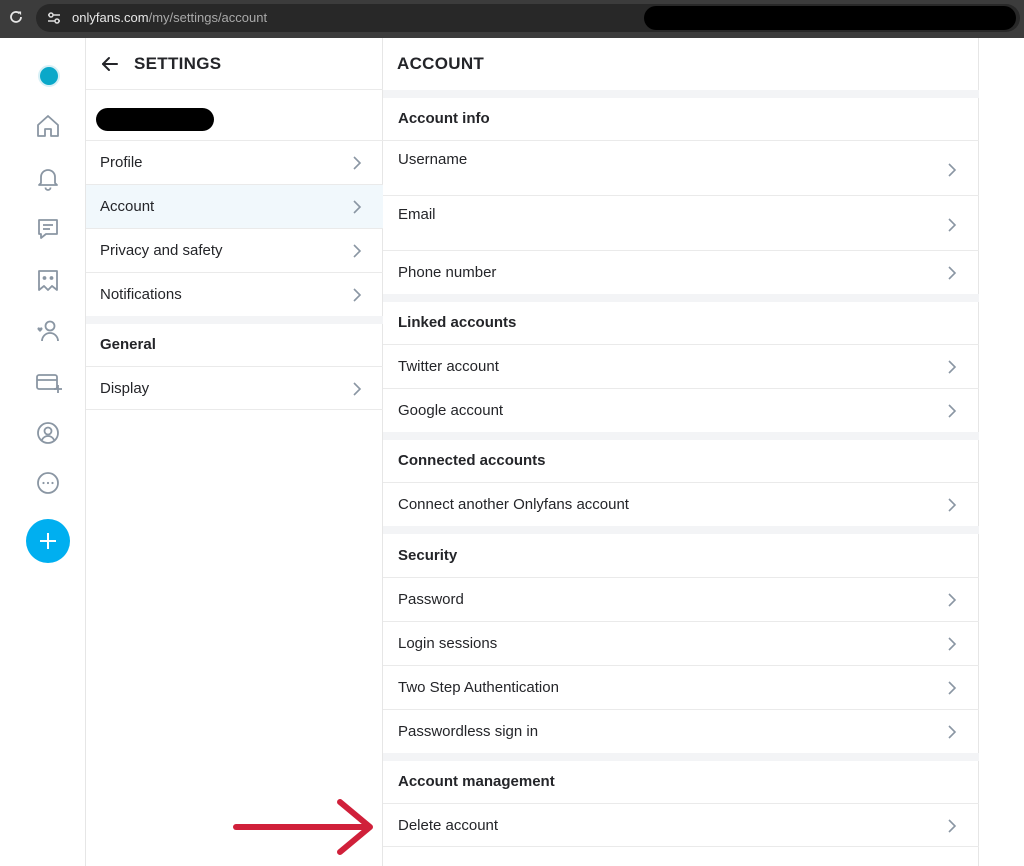  I want to click on redacted-username, so click(155, 119).